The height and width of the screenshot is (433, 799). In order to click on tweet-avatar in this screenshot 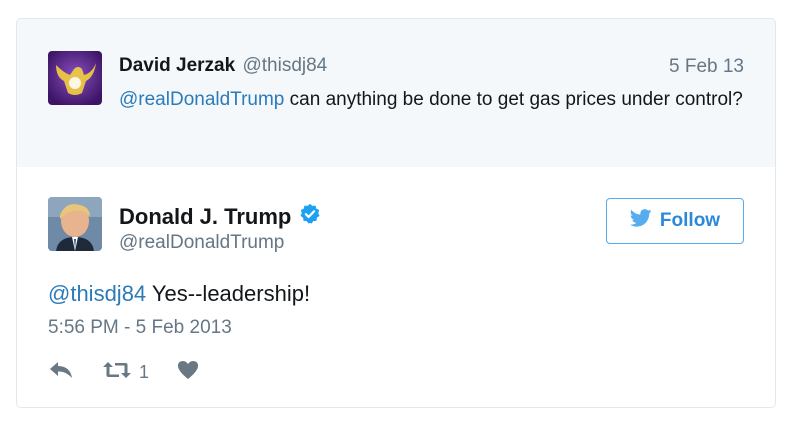, I will do `click(75, 224)`.